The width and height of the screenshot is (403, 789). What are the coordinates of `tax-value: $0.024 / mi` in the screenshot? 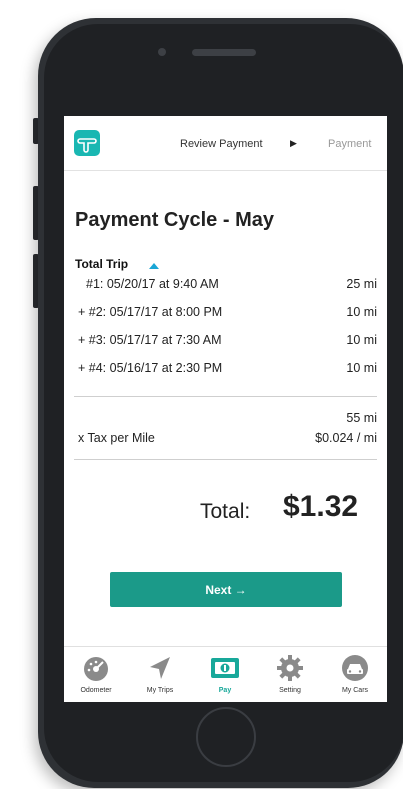 It's located at (346, 438).